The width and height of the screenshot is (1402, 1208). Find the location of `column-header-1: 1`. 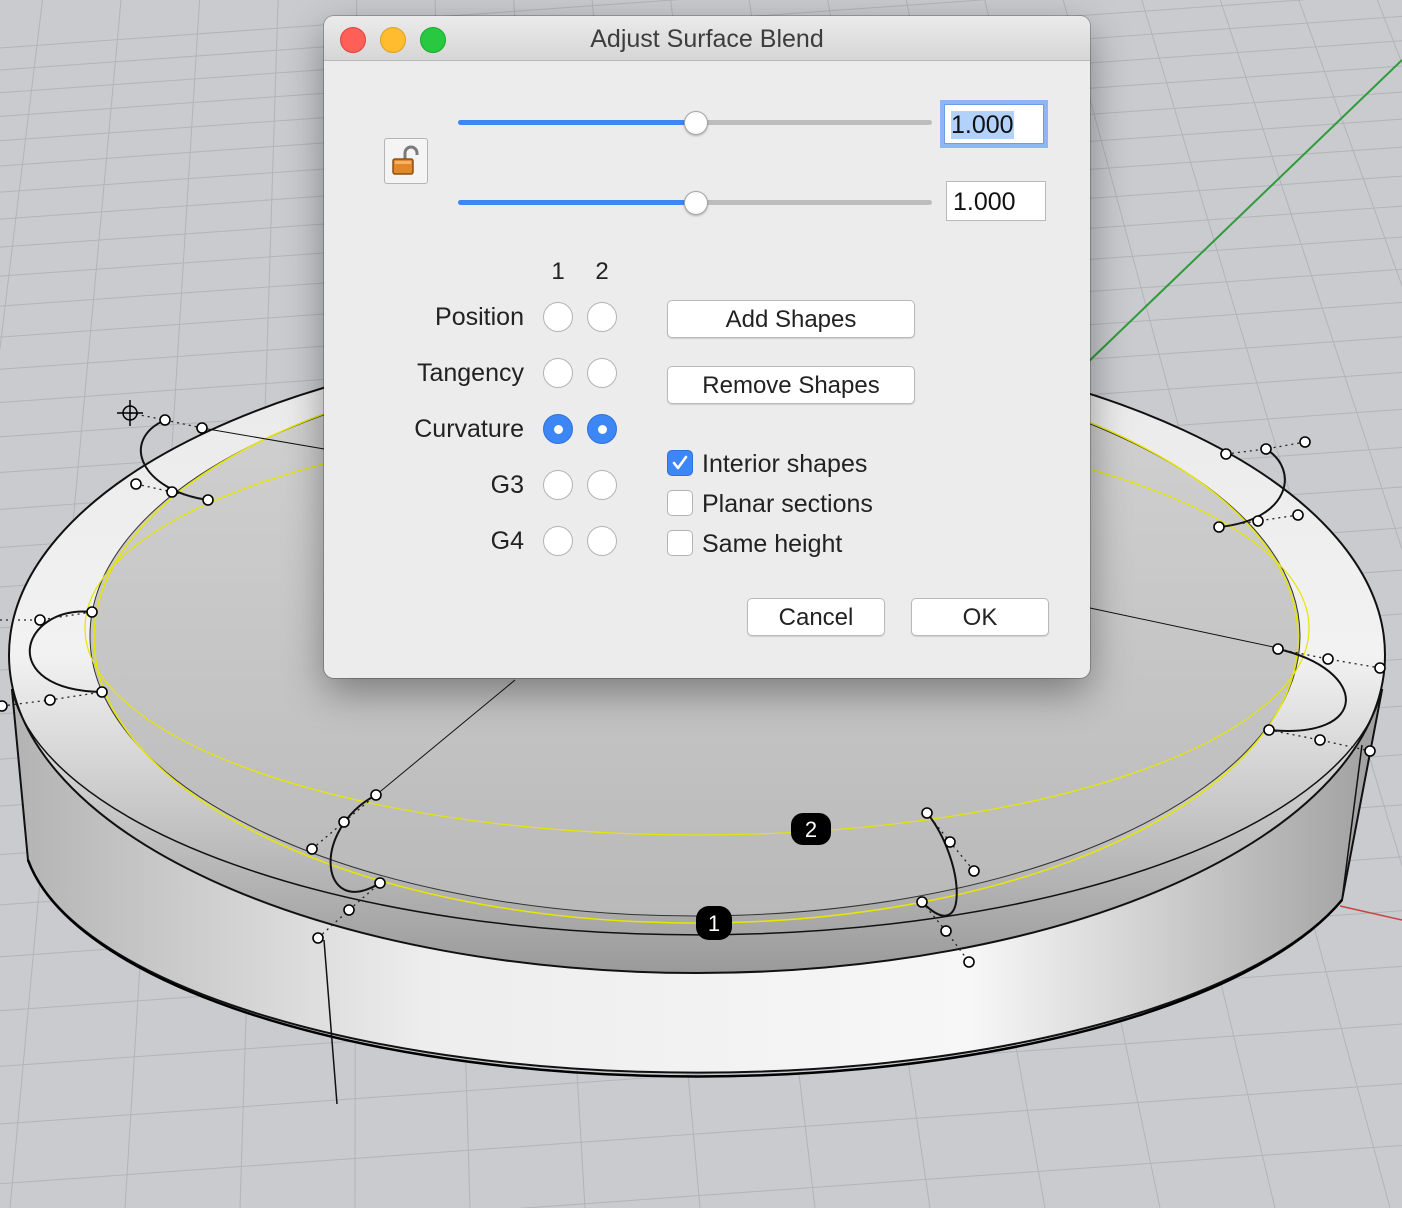

column-header-1: 1 is located at coordinates (558, 271).